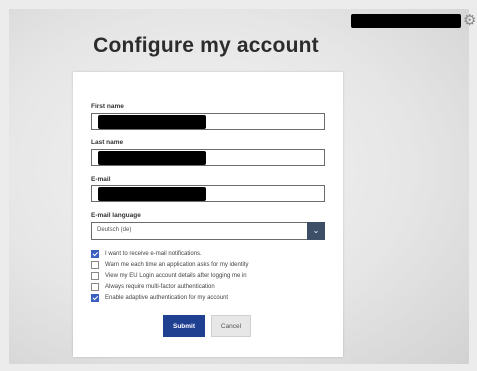 This screenshot has height=371, width=477. I want to click on cancel-button: Cancel, so click(231, 326).